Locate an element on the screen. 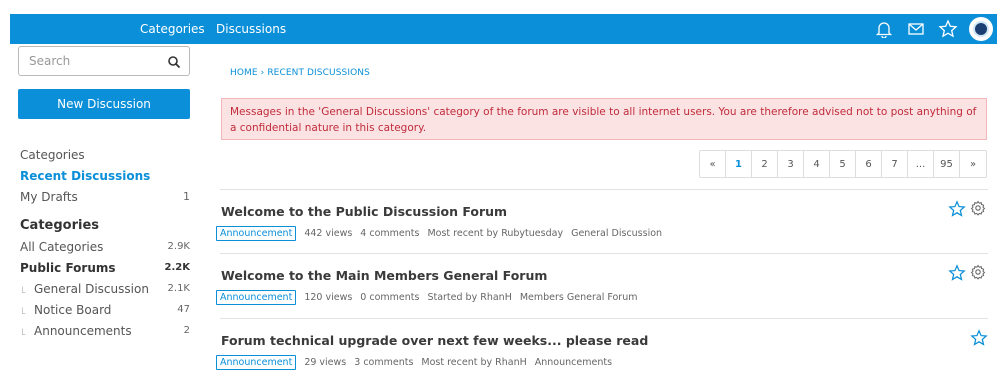  category-count: 2.9K is located at coordinates (178, 246).